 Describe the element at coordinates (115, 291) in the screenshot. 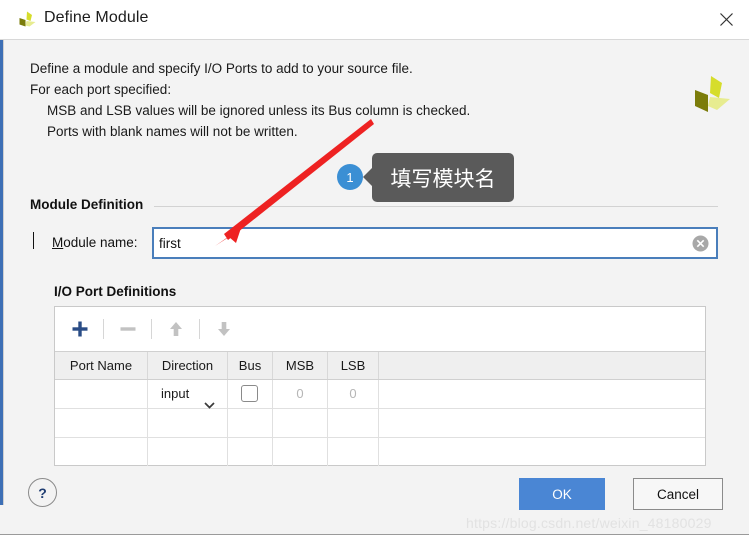

I see `io-port-definitions-heading: I/O Port Definitions` at that location.